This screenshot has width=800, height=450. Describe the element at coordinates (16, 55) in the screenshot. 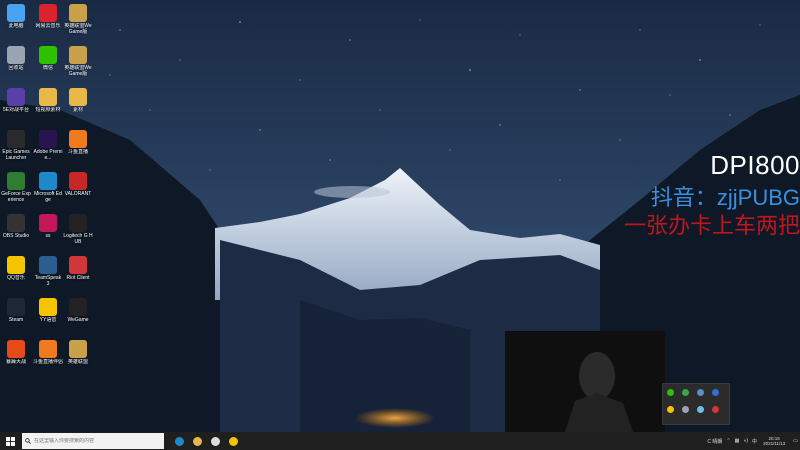

I see `recycle-bin-icon` at that location.